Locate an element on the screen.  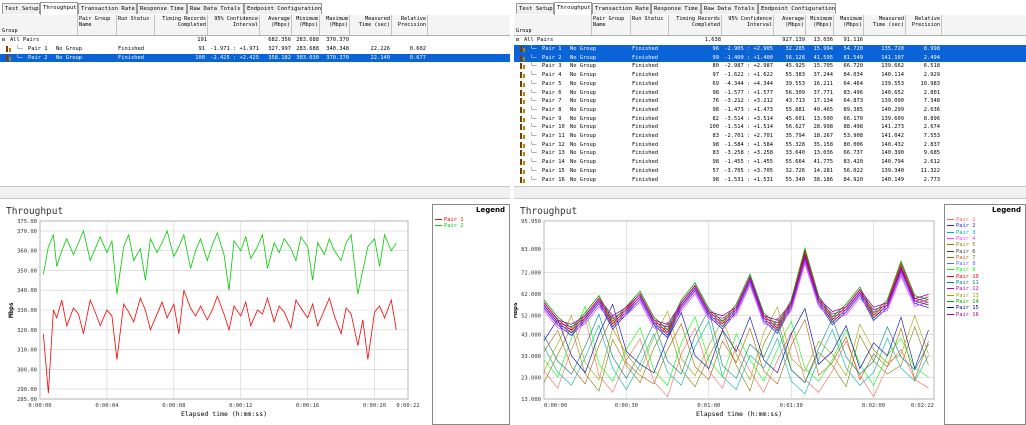
legend-item: Pair 13 is located at coordinates (963, 296).